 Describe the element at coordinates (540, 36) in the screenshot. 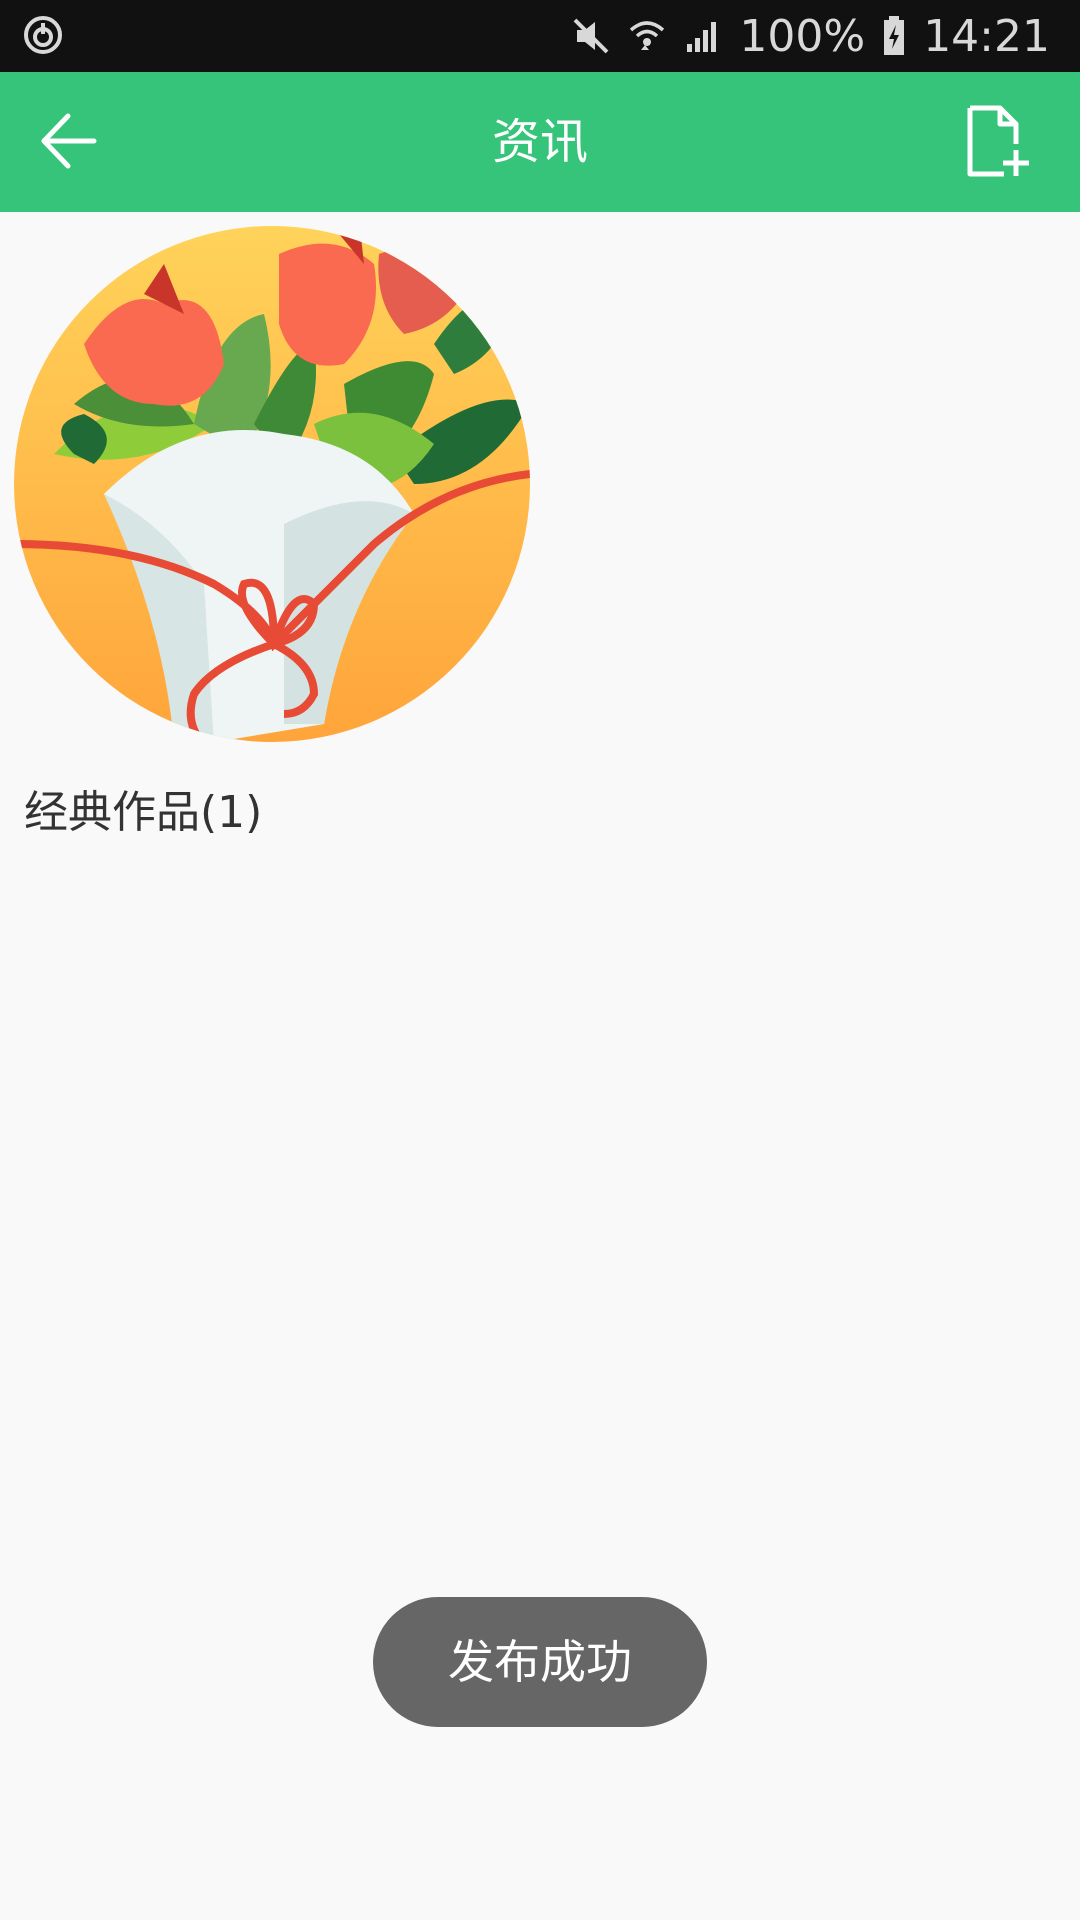

I see `status-bar: 100% 14:21` at that location.